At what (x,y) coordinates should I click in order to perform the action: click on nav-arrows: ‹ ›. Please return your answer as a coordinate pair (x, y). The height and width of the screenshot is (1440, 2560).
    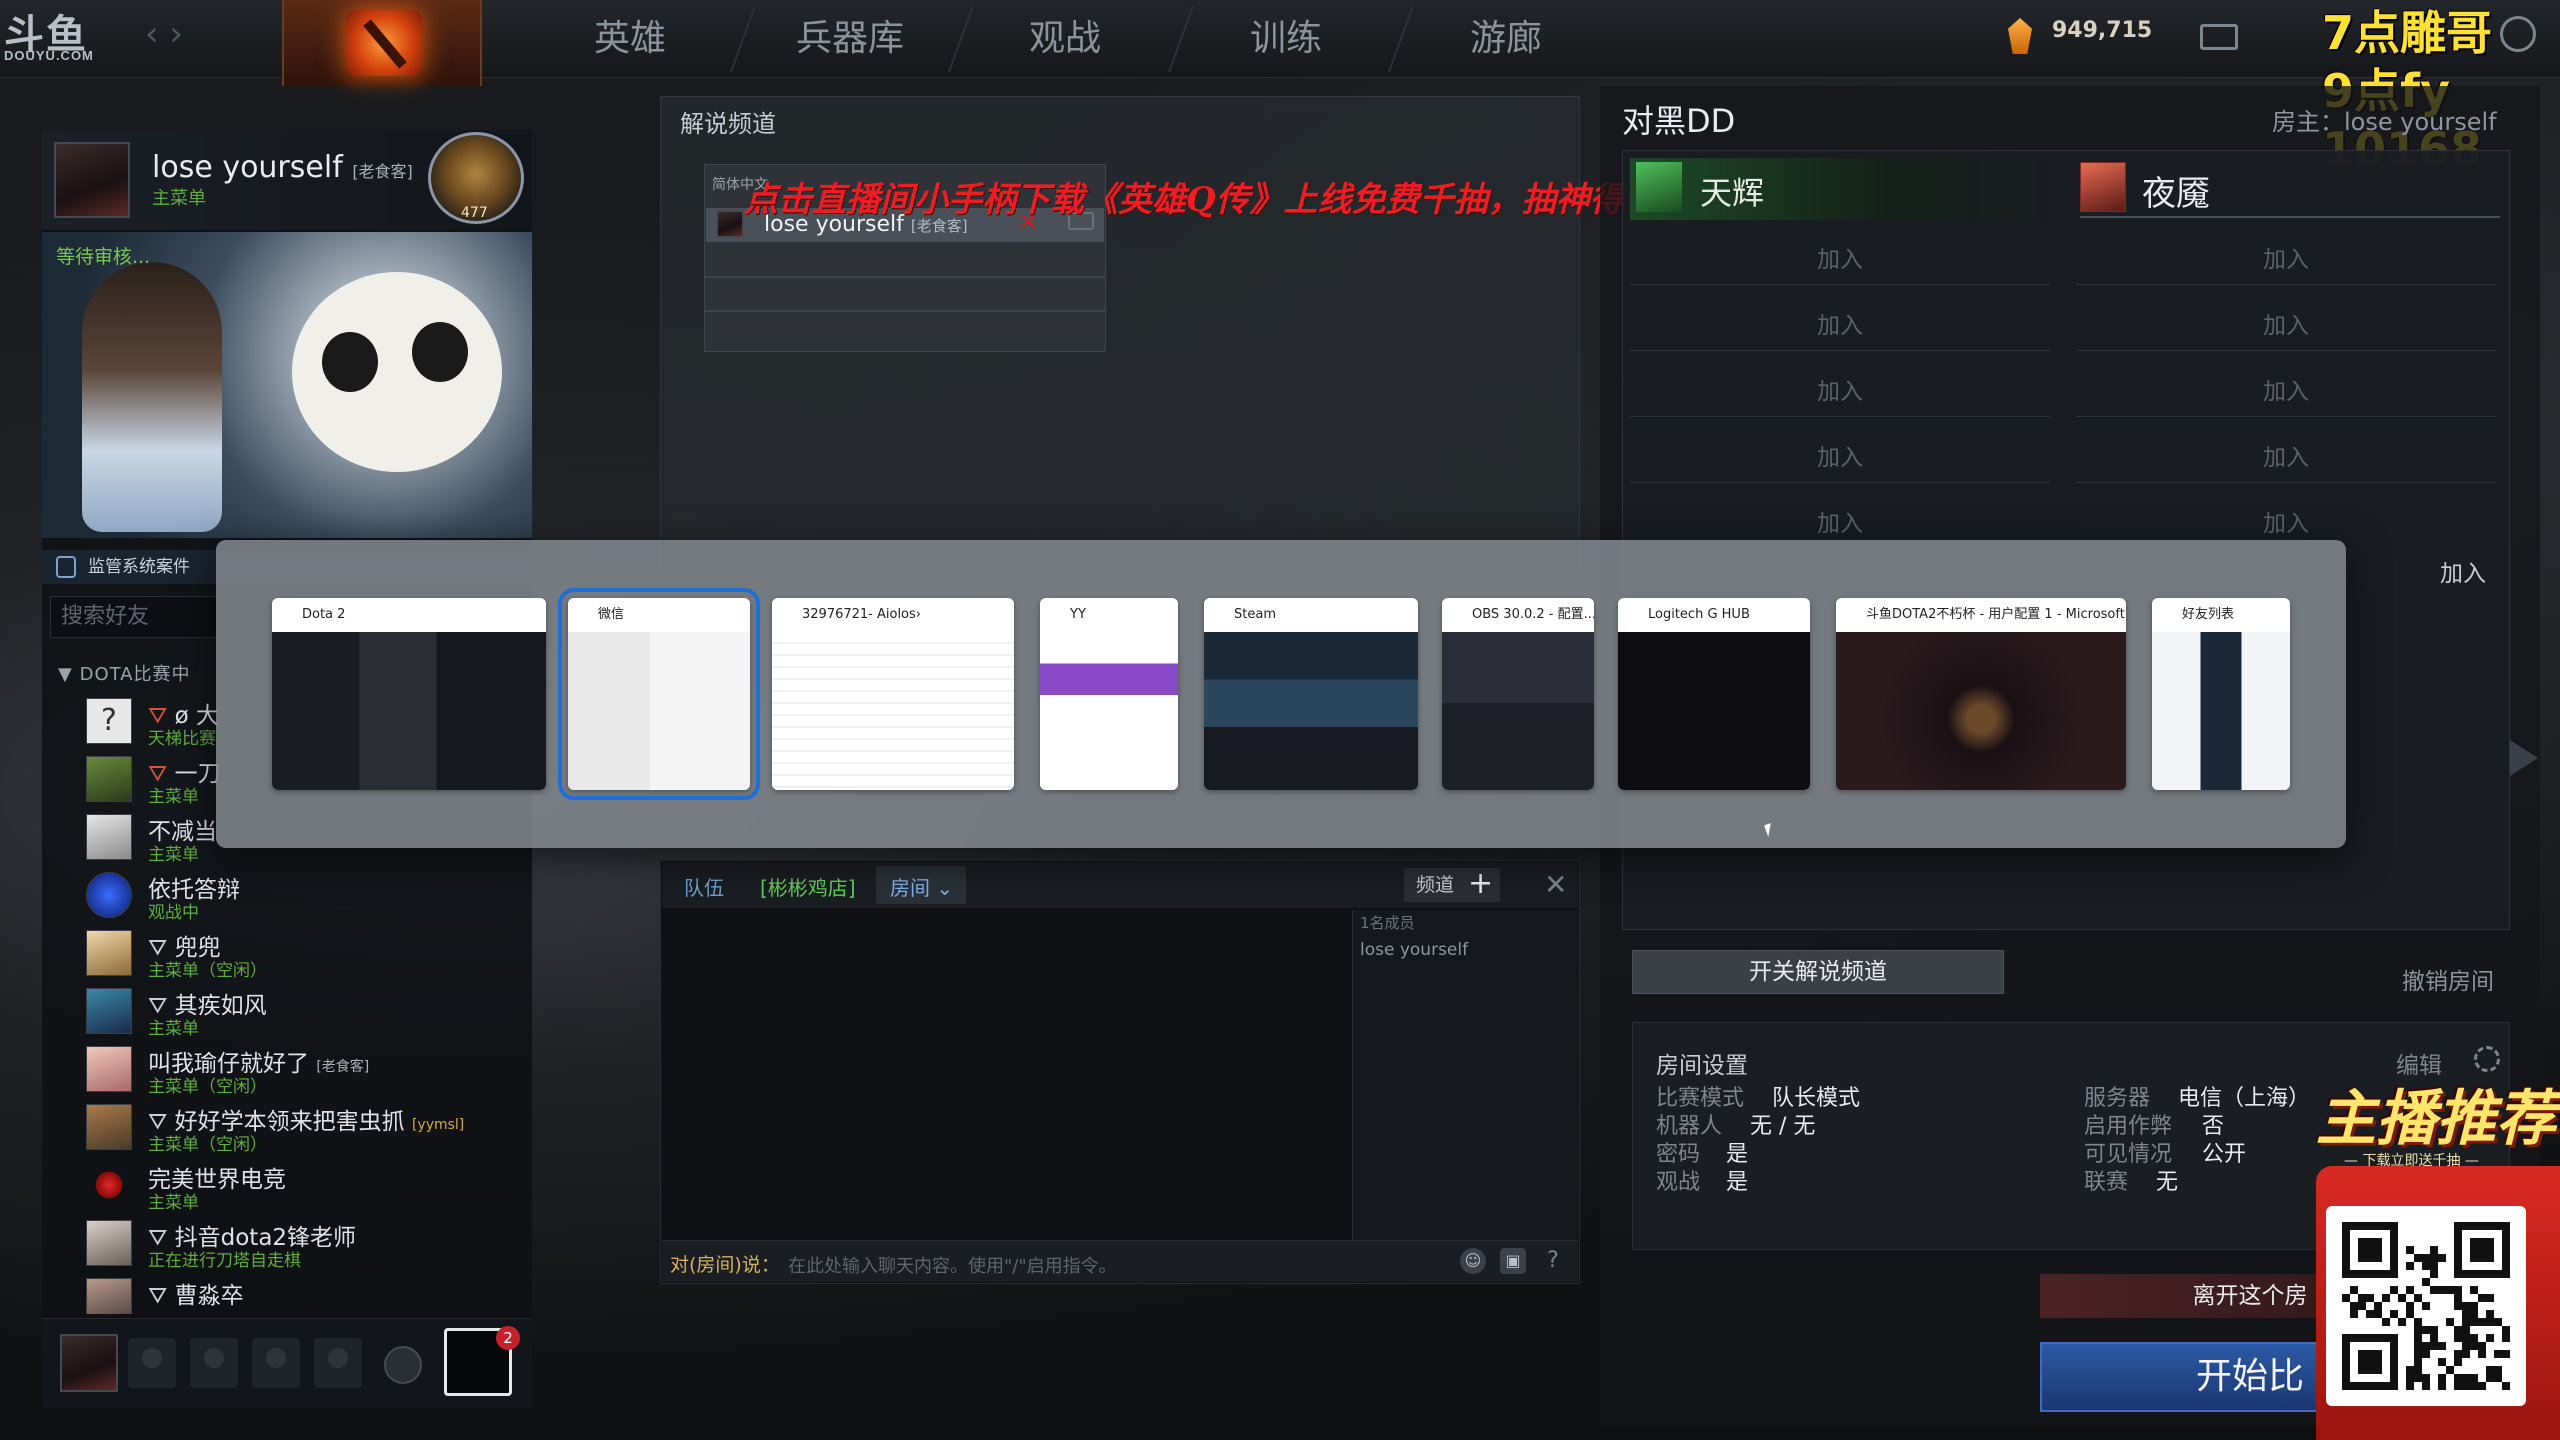
    Looking at the image, I should click on (180, 36).